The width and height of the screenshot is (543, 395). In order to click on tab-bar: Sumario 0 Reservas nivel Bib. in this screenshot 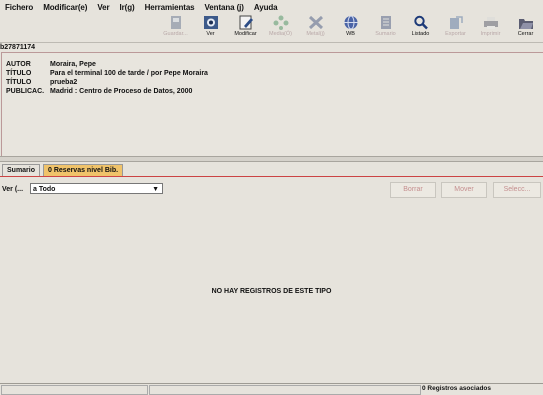, I will do `click(63, 170)`.